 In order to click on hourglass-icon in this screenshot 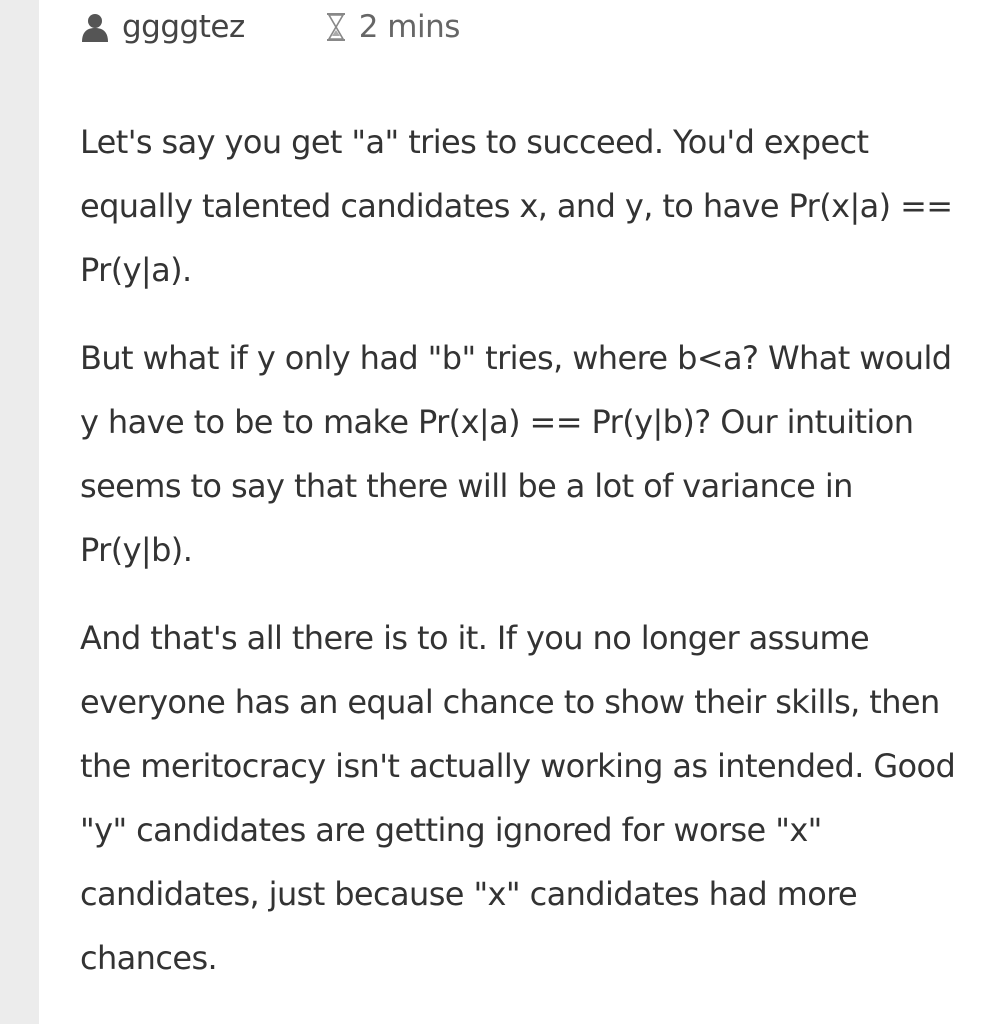, I will do `click(336, 27)`.